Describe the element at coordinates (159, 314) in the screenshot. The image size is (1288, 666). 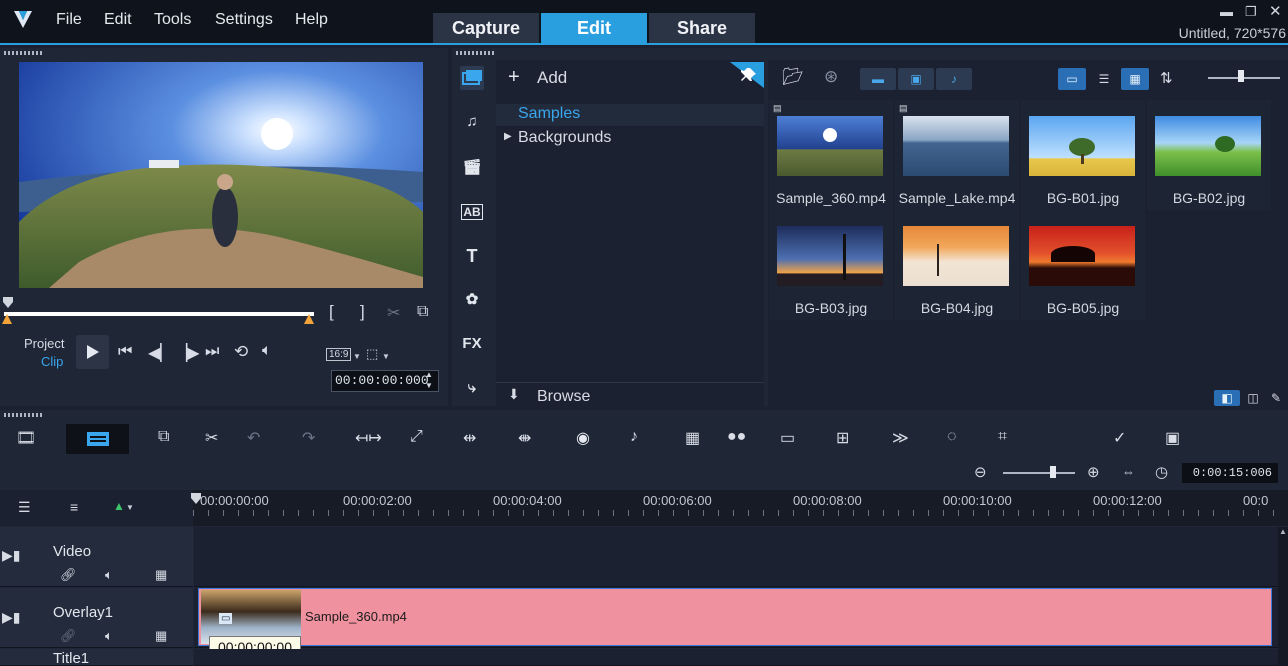
I see `scrubber-bar` at that location.